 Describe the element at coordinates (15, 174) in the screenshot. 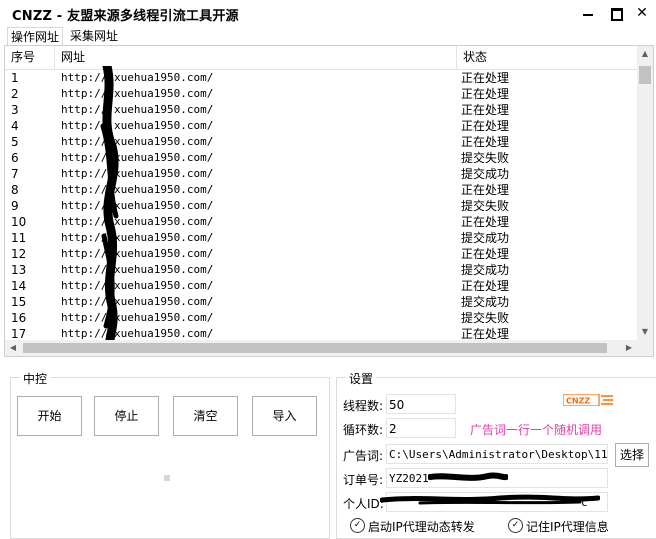

I see `row-index: 7` at that location.